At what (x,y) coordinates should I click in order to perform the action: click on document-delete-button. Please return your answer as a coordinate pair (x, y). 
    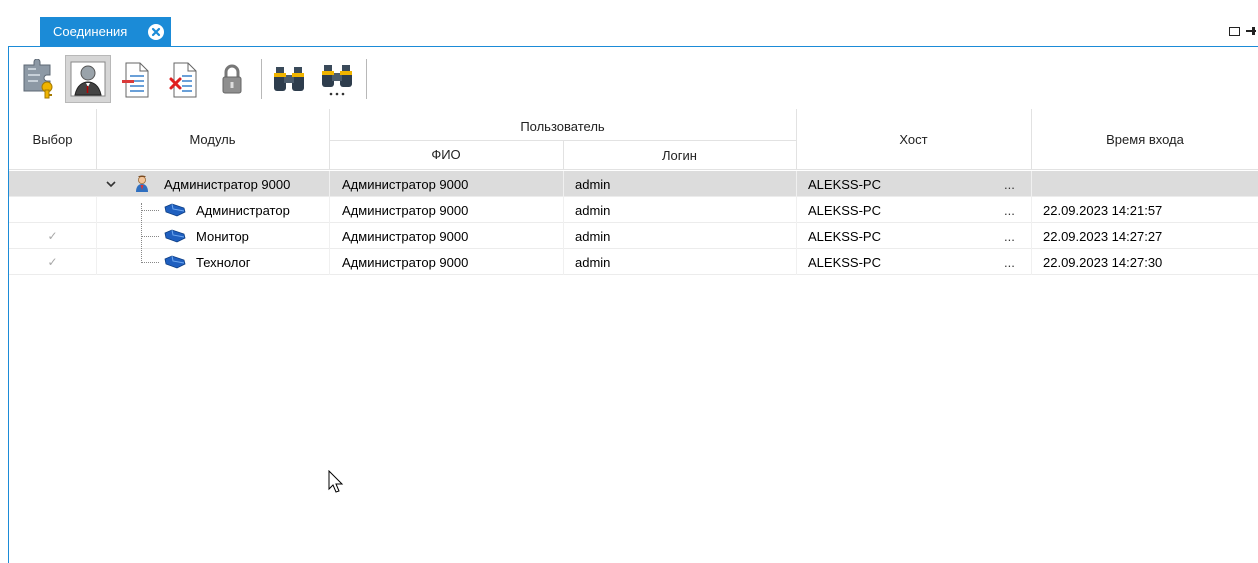
    Looking at the image, I should click on (184, 79).